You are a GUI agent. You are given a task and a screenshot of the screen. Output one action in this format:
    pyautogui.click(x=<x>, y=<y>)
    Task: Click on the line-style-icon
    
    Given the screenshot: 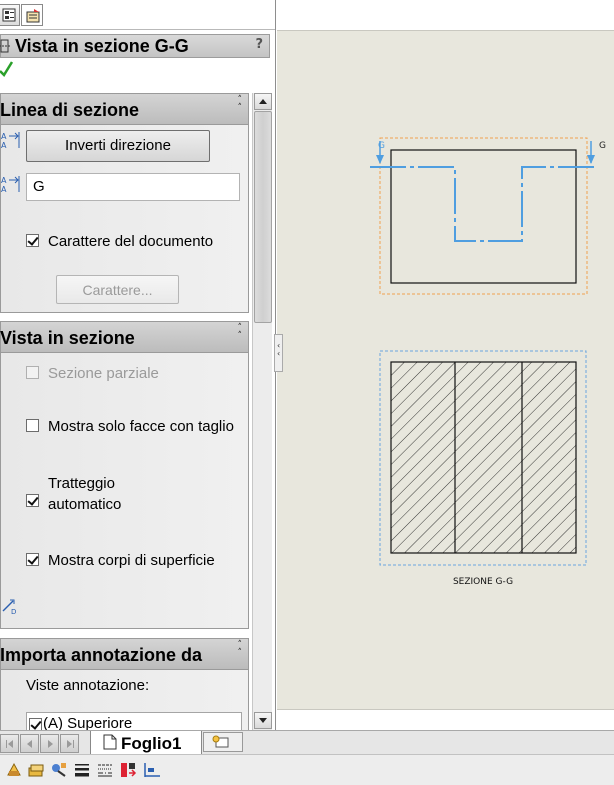 What is the action you would take?
    pyautogui.click(x=105, y=770)
    